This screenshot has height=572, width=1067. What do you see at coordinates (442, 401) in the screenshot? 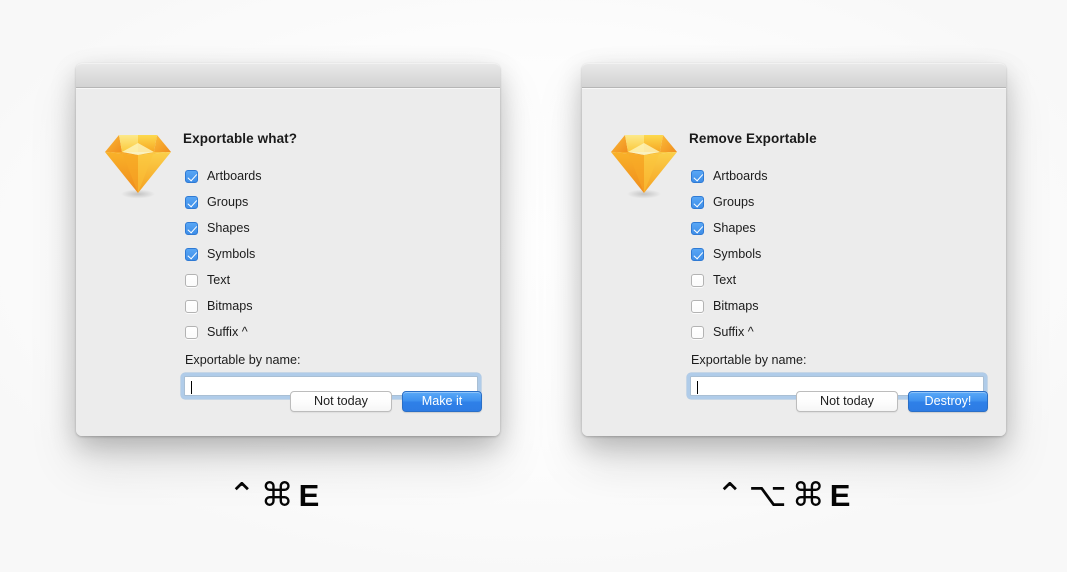
I see `make-it-button: Make it` at bounding box center [442, 401].